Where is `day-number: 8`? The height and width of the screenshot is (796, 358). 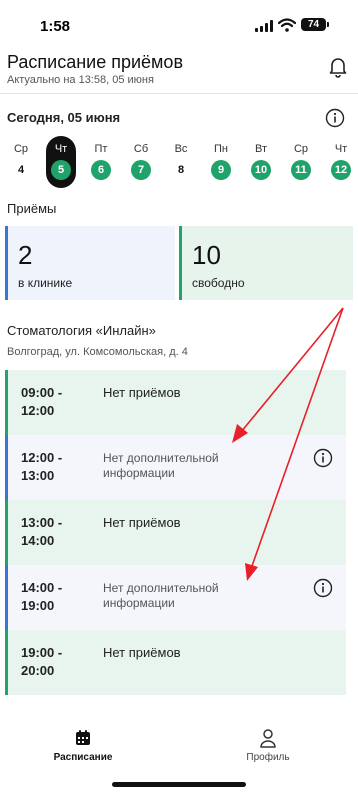 day-number: 8 is located at coordinates (181, 170).